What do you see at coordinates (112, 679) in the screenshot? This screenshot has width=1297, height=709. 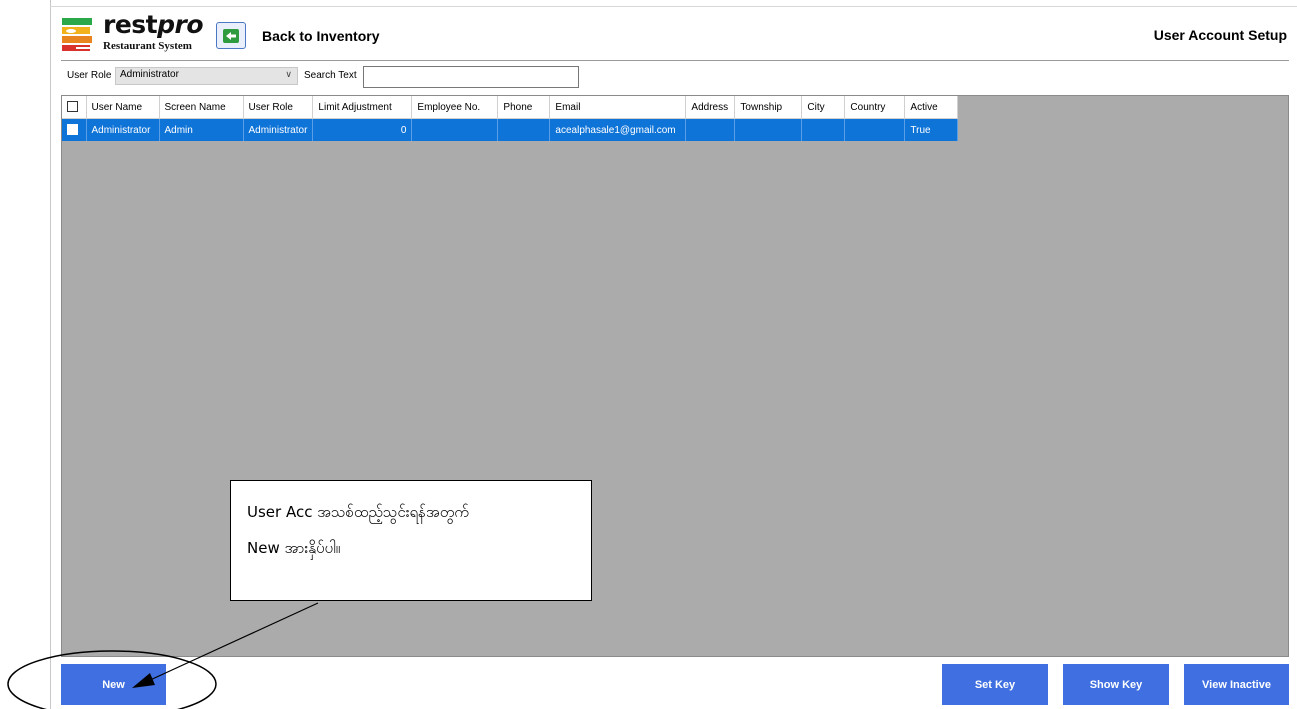 I see `annotation-highlight-ellipse` at bounding box center [112, 679].